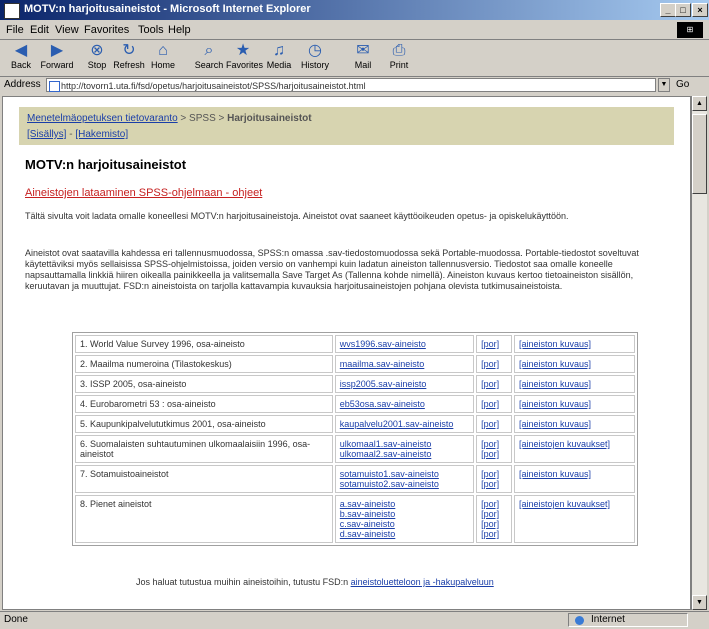 Image resolution: width=709 pixels, height=629 pixels. What do you see at coordinates (163, 58) in the screenshot?
I see `home-button: ⌂ Home` at bounding box center [163, 58].